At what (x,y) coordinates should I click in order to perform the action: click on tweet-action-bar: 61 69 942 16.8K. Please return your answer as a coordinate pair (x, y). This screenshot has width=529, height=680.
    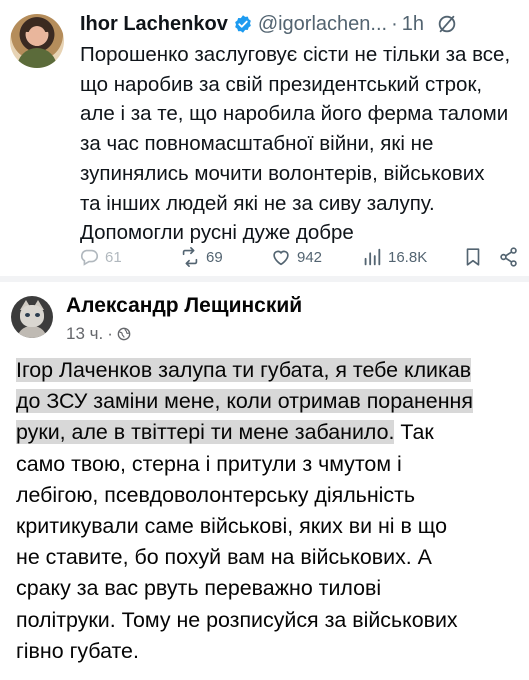
    Looking at the image, I should click on (299, 257).